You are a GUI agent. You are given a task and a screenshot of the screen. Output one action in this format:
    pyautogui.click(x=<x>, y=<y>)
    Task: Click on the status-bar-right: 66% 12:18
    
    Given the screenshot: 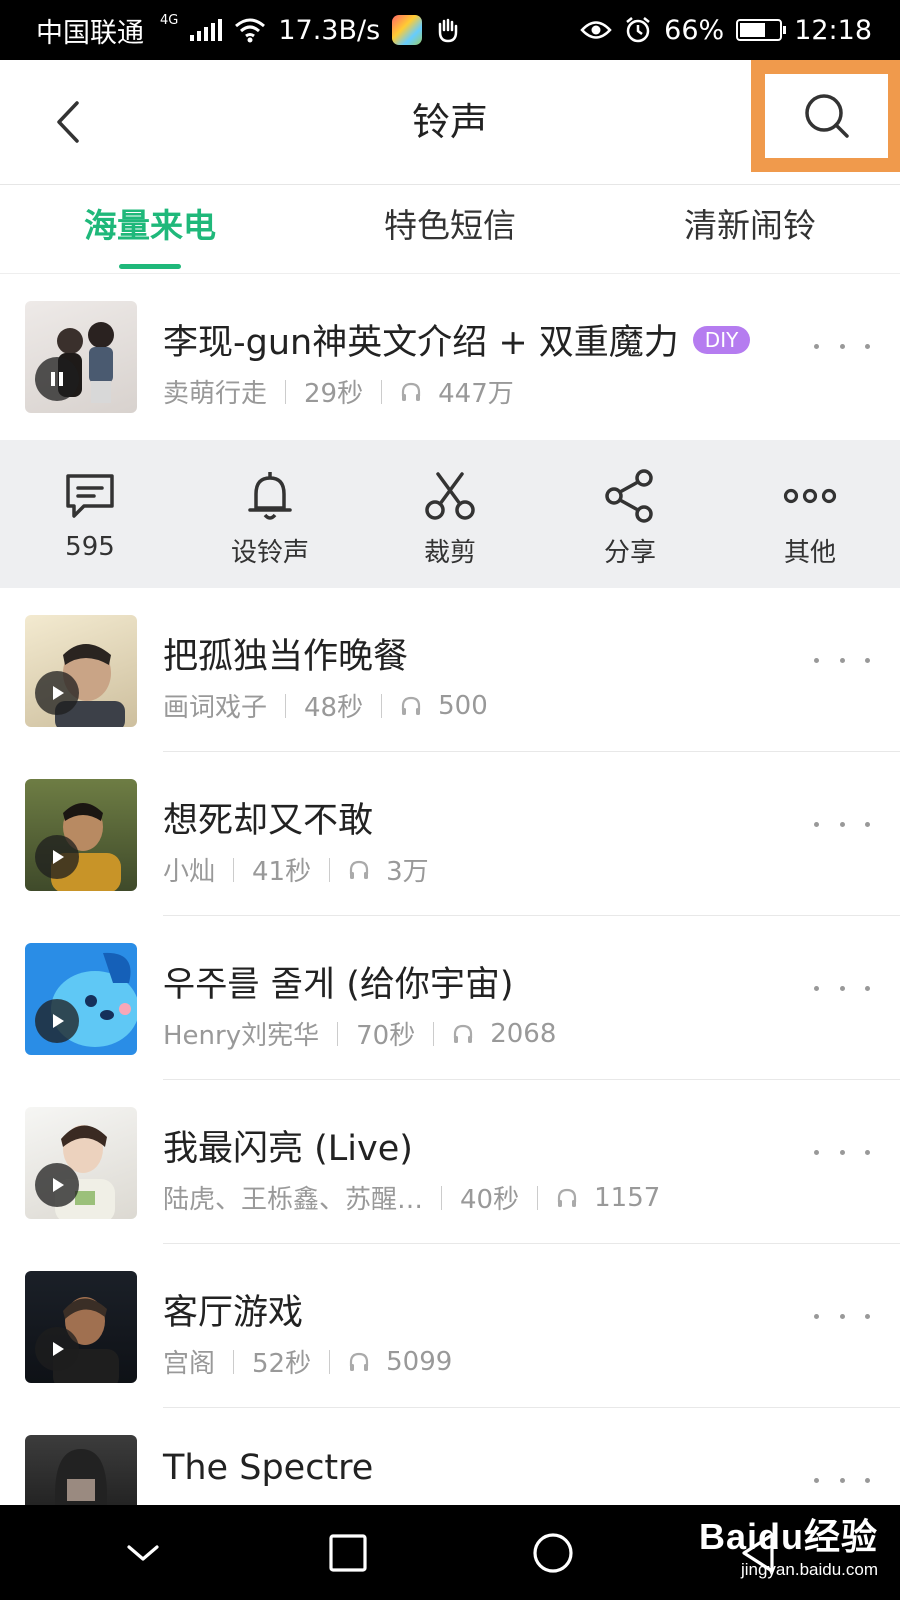 What is the action you would take?
    pyautogui.click(x=726, y=30)
    